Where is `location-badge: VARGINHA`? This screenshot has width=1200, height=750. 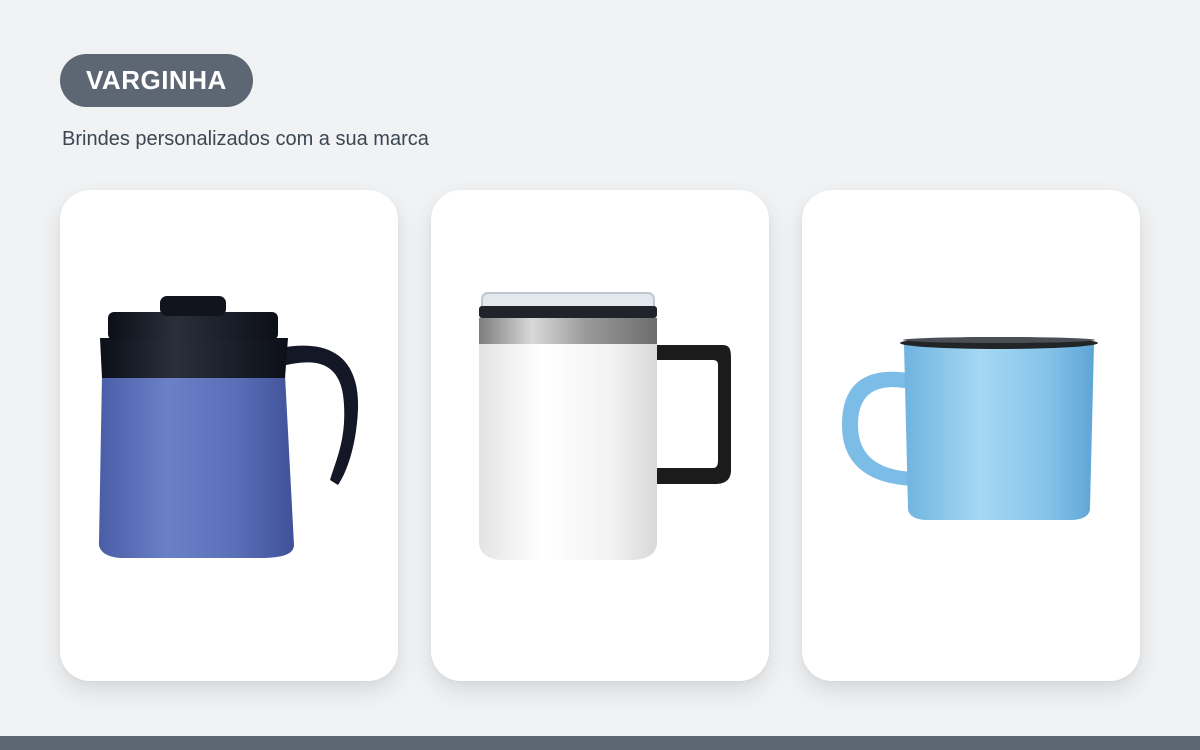 location-badge: VARGINHA is located at coordinates (156, 80).